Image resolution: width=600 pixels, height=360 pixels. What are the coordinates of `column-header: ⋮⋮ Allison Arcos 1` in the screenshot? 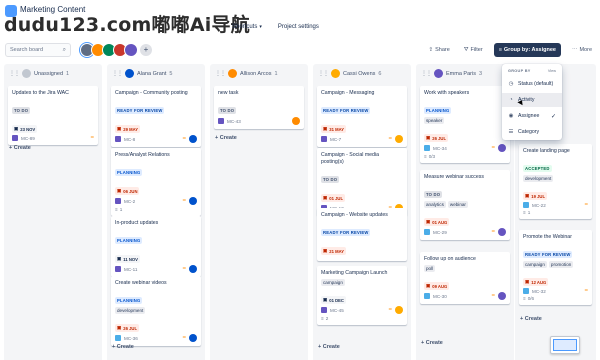 It's located at (246, 73).